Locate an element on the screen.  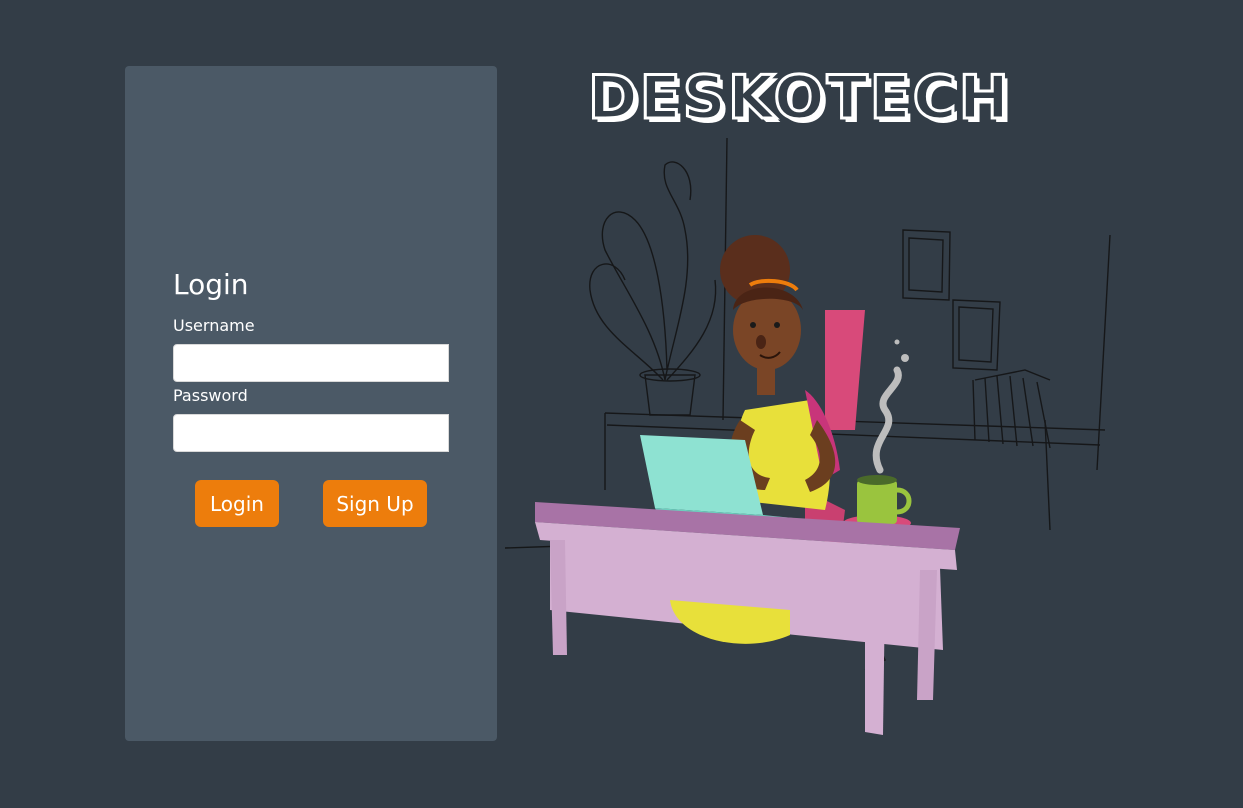
password-label: Password is located at coordinates (210, 395).